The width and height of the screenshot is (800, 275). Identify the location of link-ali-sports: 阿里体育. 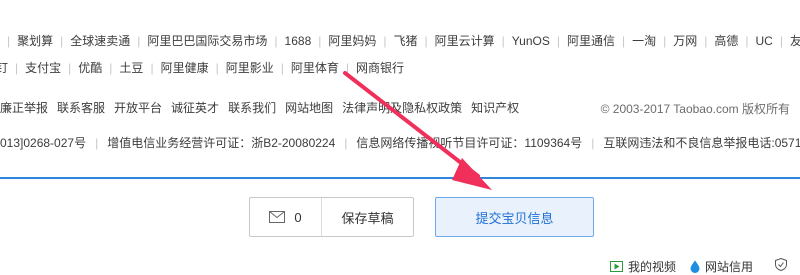
(315, 68).